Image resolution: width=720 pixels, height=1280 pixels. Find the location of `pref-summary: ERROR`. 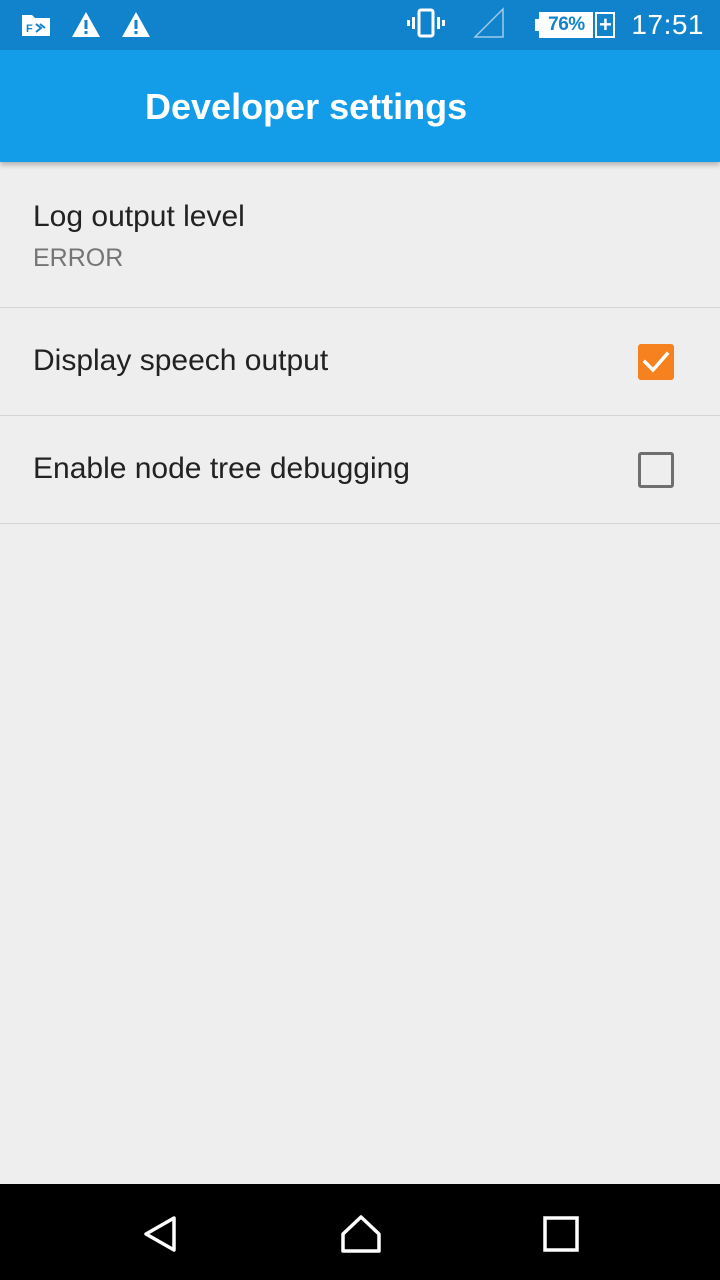

pref-summary: ERROR is located at coordinates (78, 258).